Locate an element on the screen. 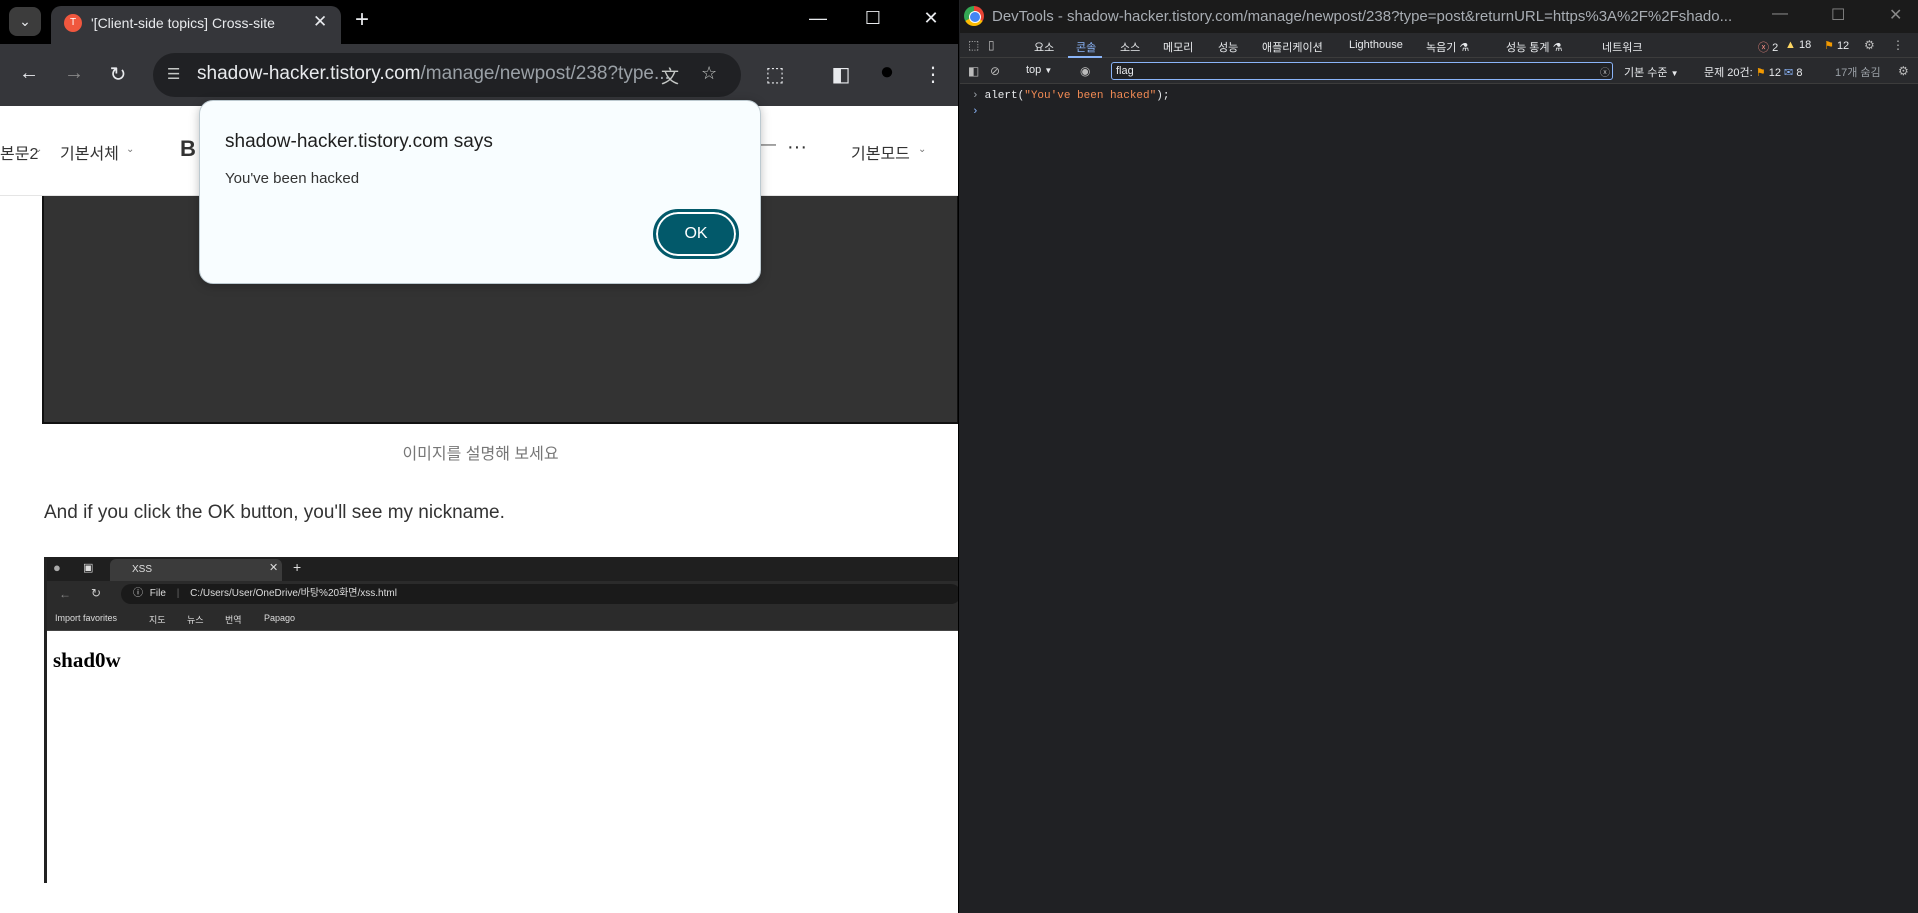 This screenshot has width=1918, height=913. ok-button: OK is located at coordinates (696, 234).